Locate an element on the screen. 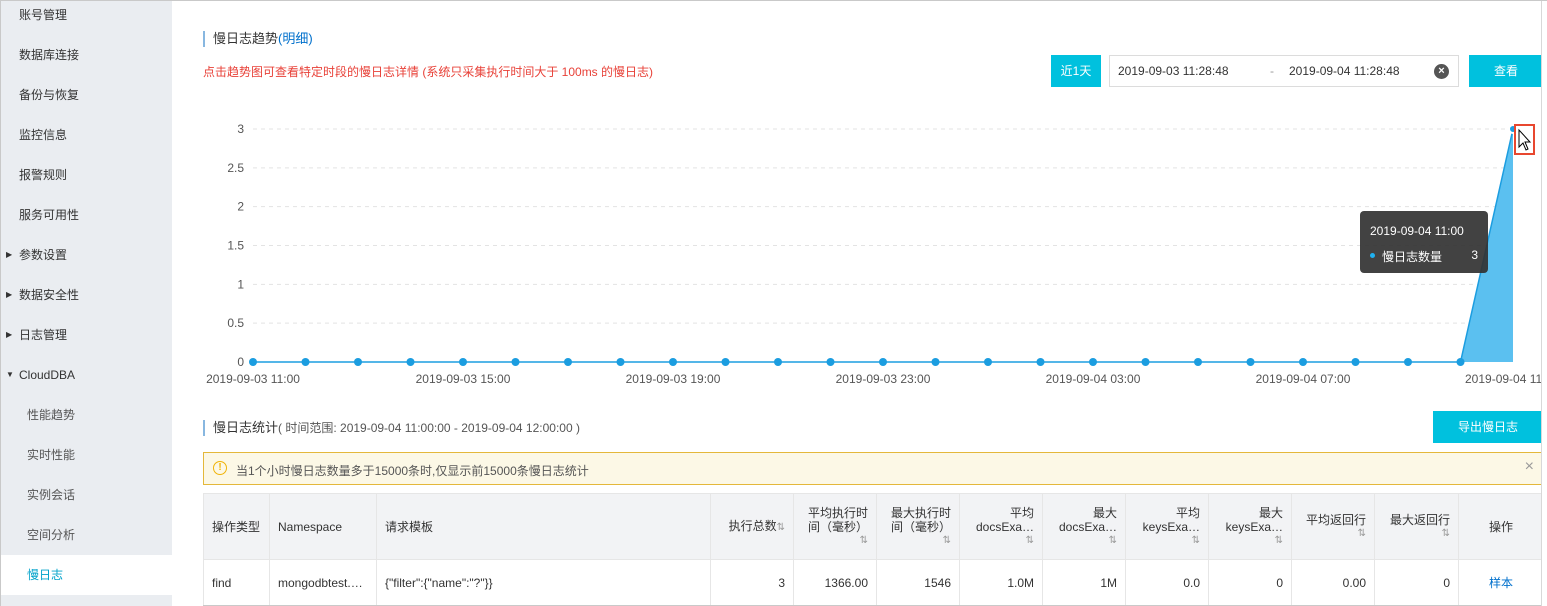  table-cell: find is located at coordinates (236, 582).